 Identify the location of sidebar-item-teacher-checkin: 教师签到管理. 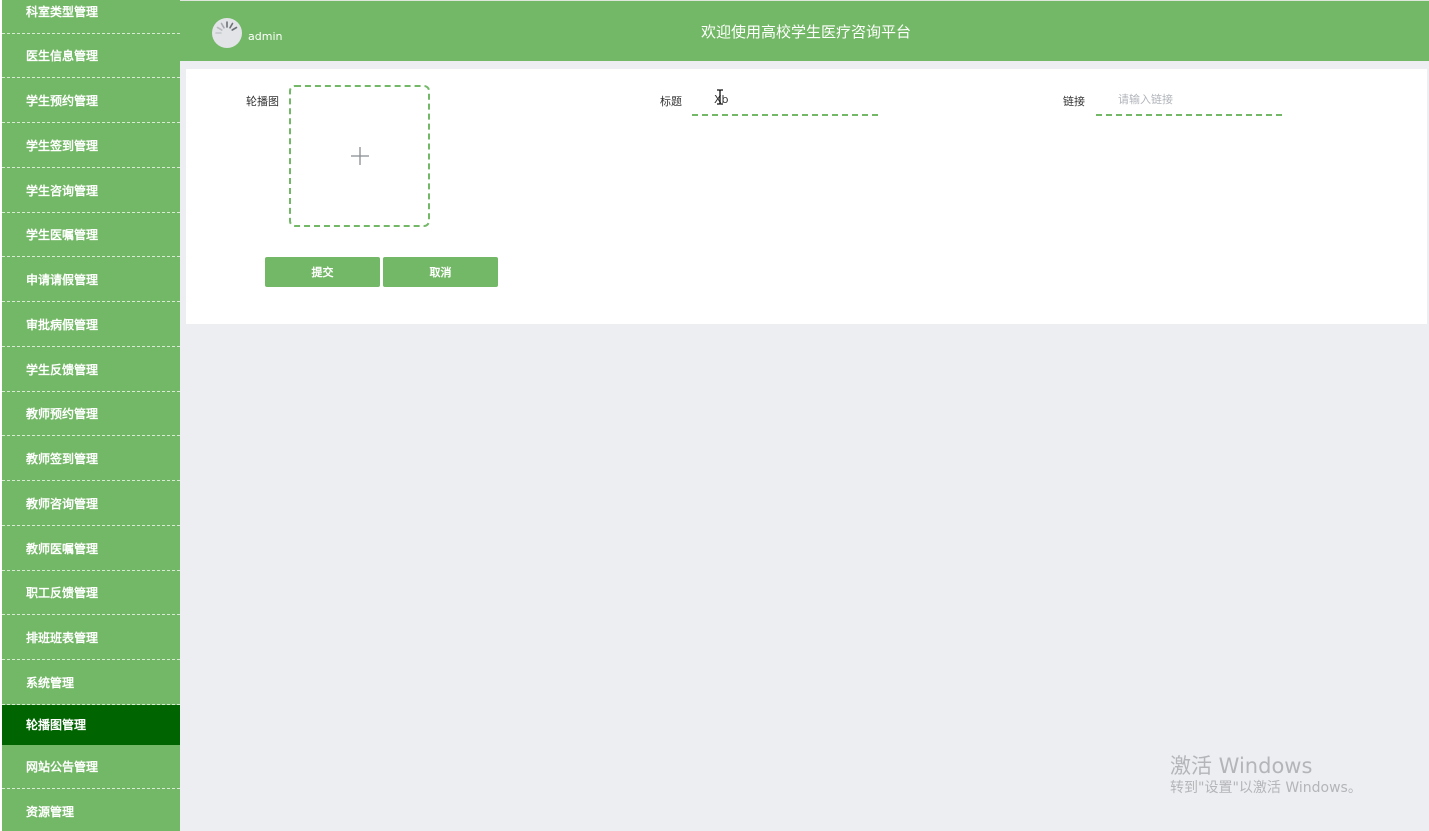
(91, 459).